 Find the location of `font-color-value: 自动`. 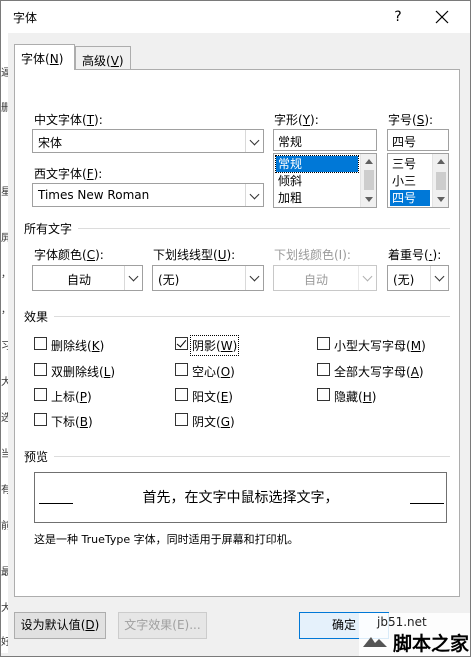

font-color-value: 自动 is located at coordinates (79, 280).